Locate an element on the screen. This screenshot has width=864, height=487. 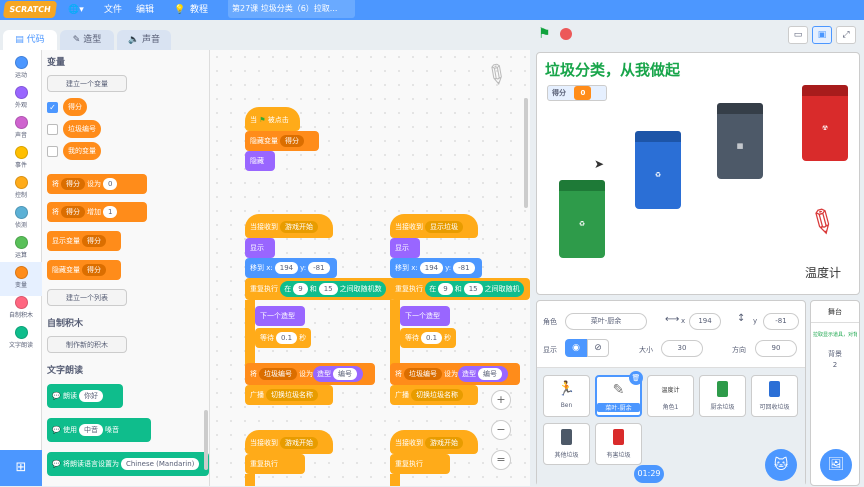
sprite-name-input: 菜叶-厨余 is located at coordinates (606, 321).